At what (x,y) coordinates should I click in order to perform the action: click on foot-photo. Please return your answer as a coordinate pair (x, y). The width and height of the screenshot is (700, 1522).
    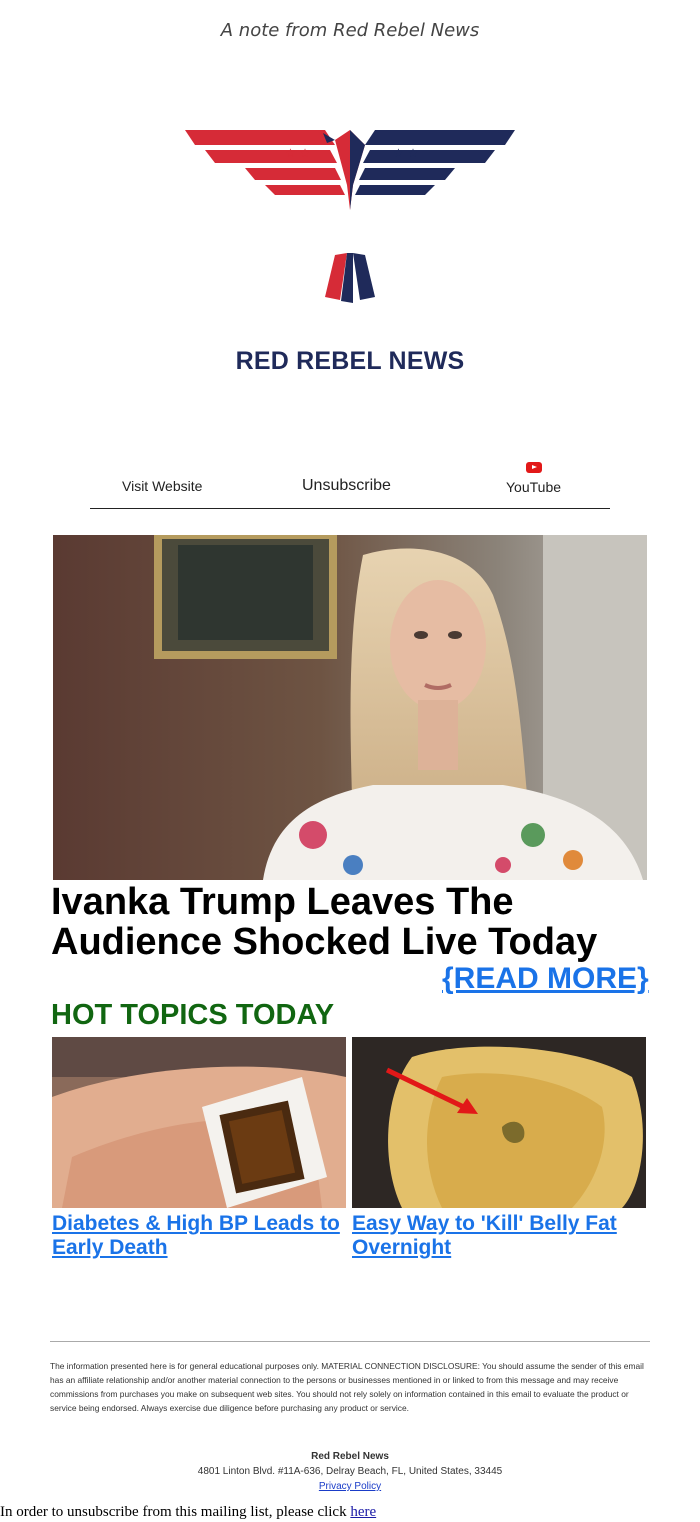
    Looking at the image, I should click on (199, 1122).